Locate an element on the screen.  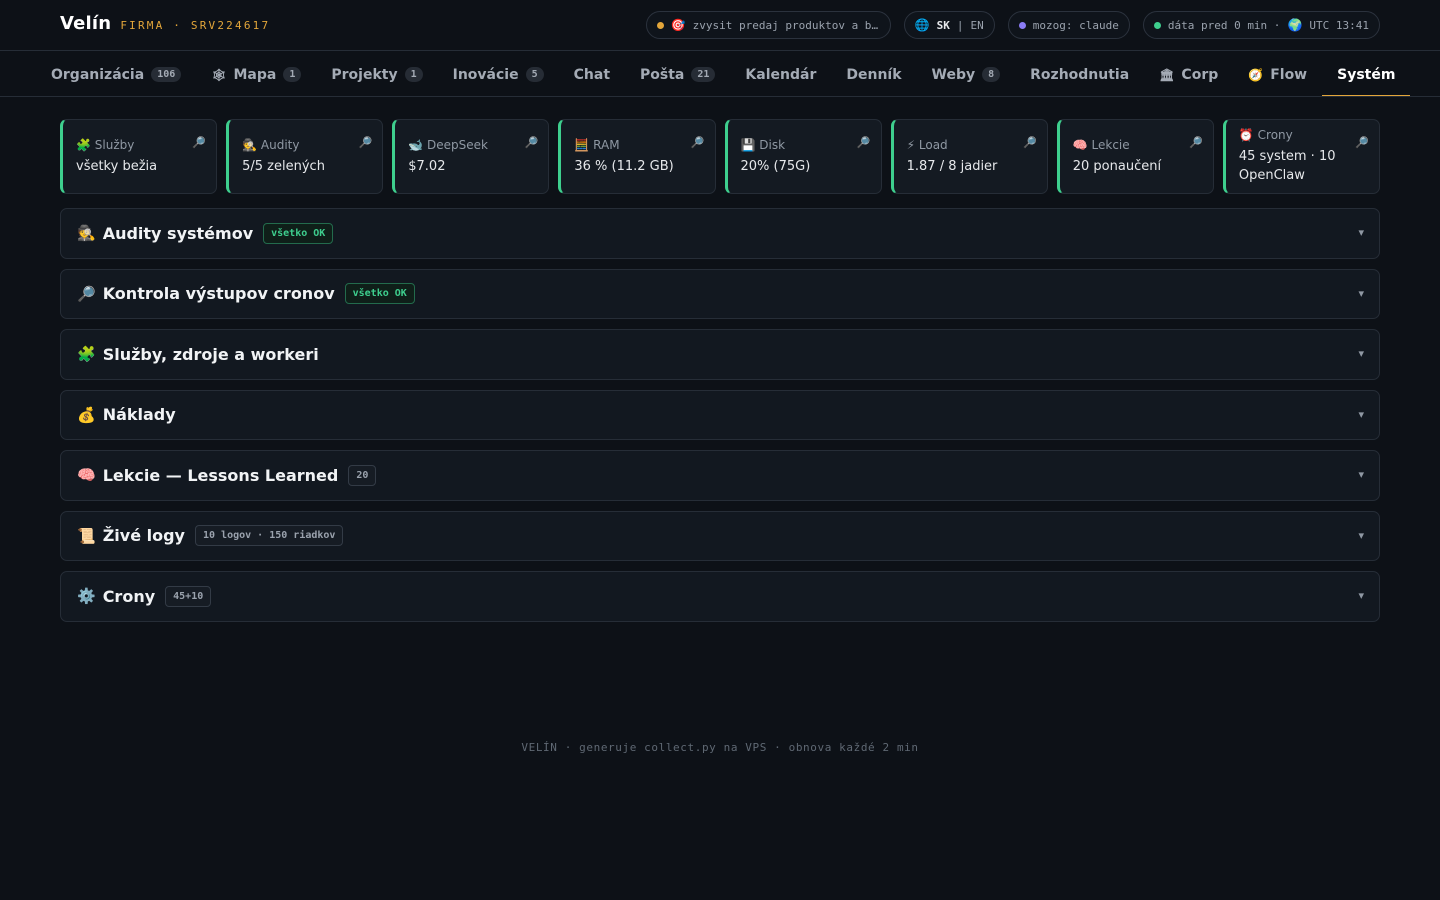
tab-weby: Weby 8 is located at coordinates (966, 74).